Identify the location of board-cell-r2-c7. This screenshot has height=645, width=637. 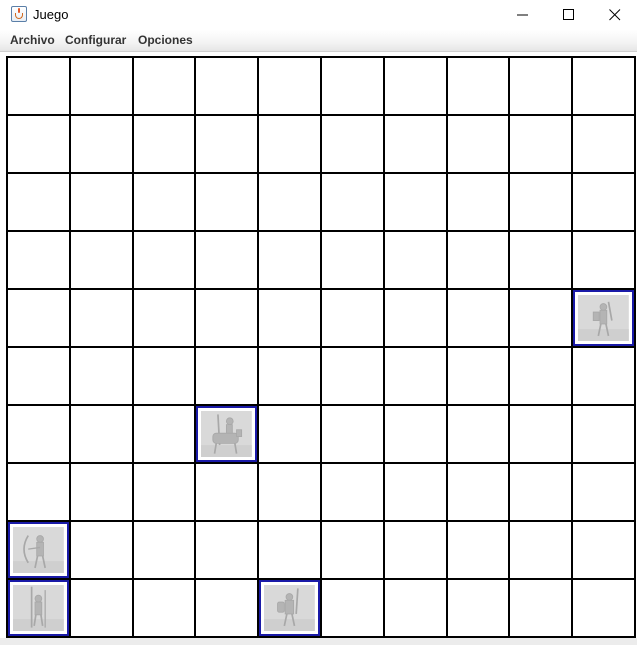
(478, 202).